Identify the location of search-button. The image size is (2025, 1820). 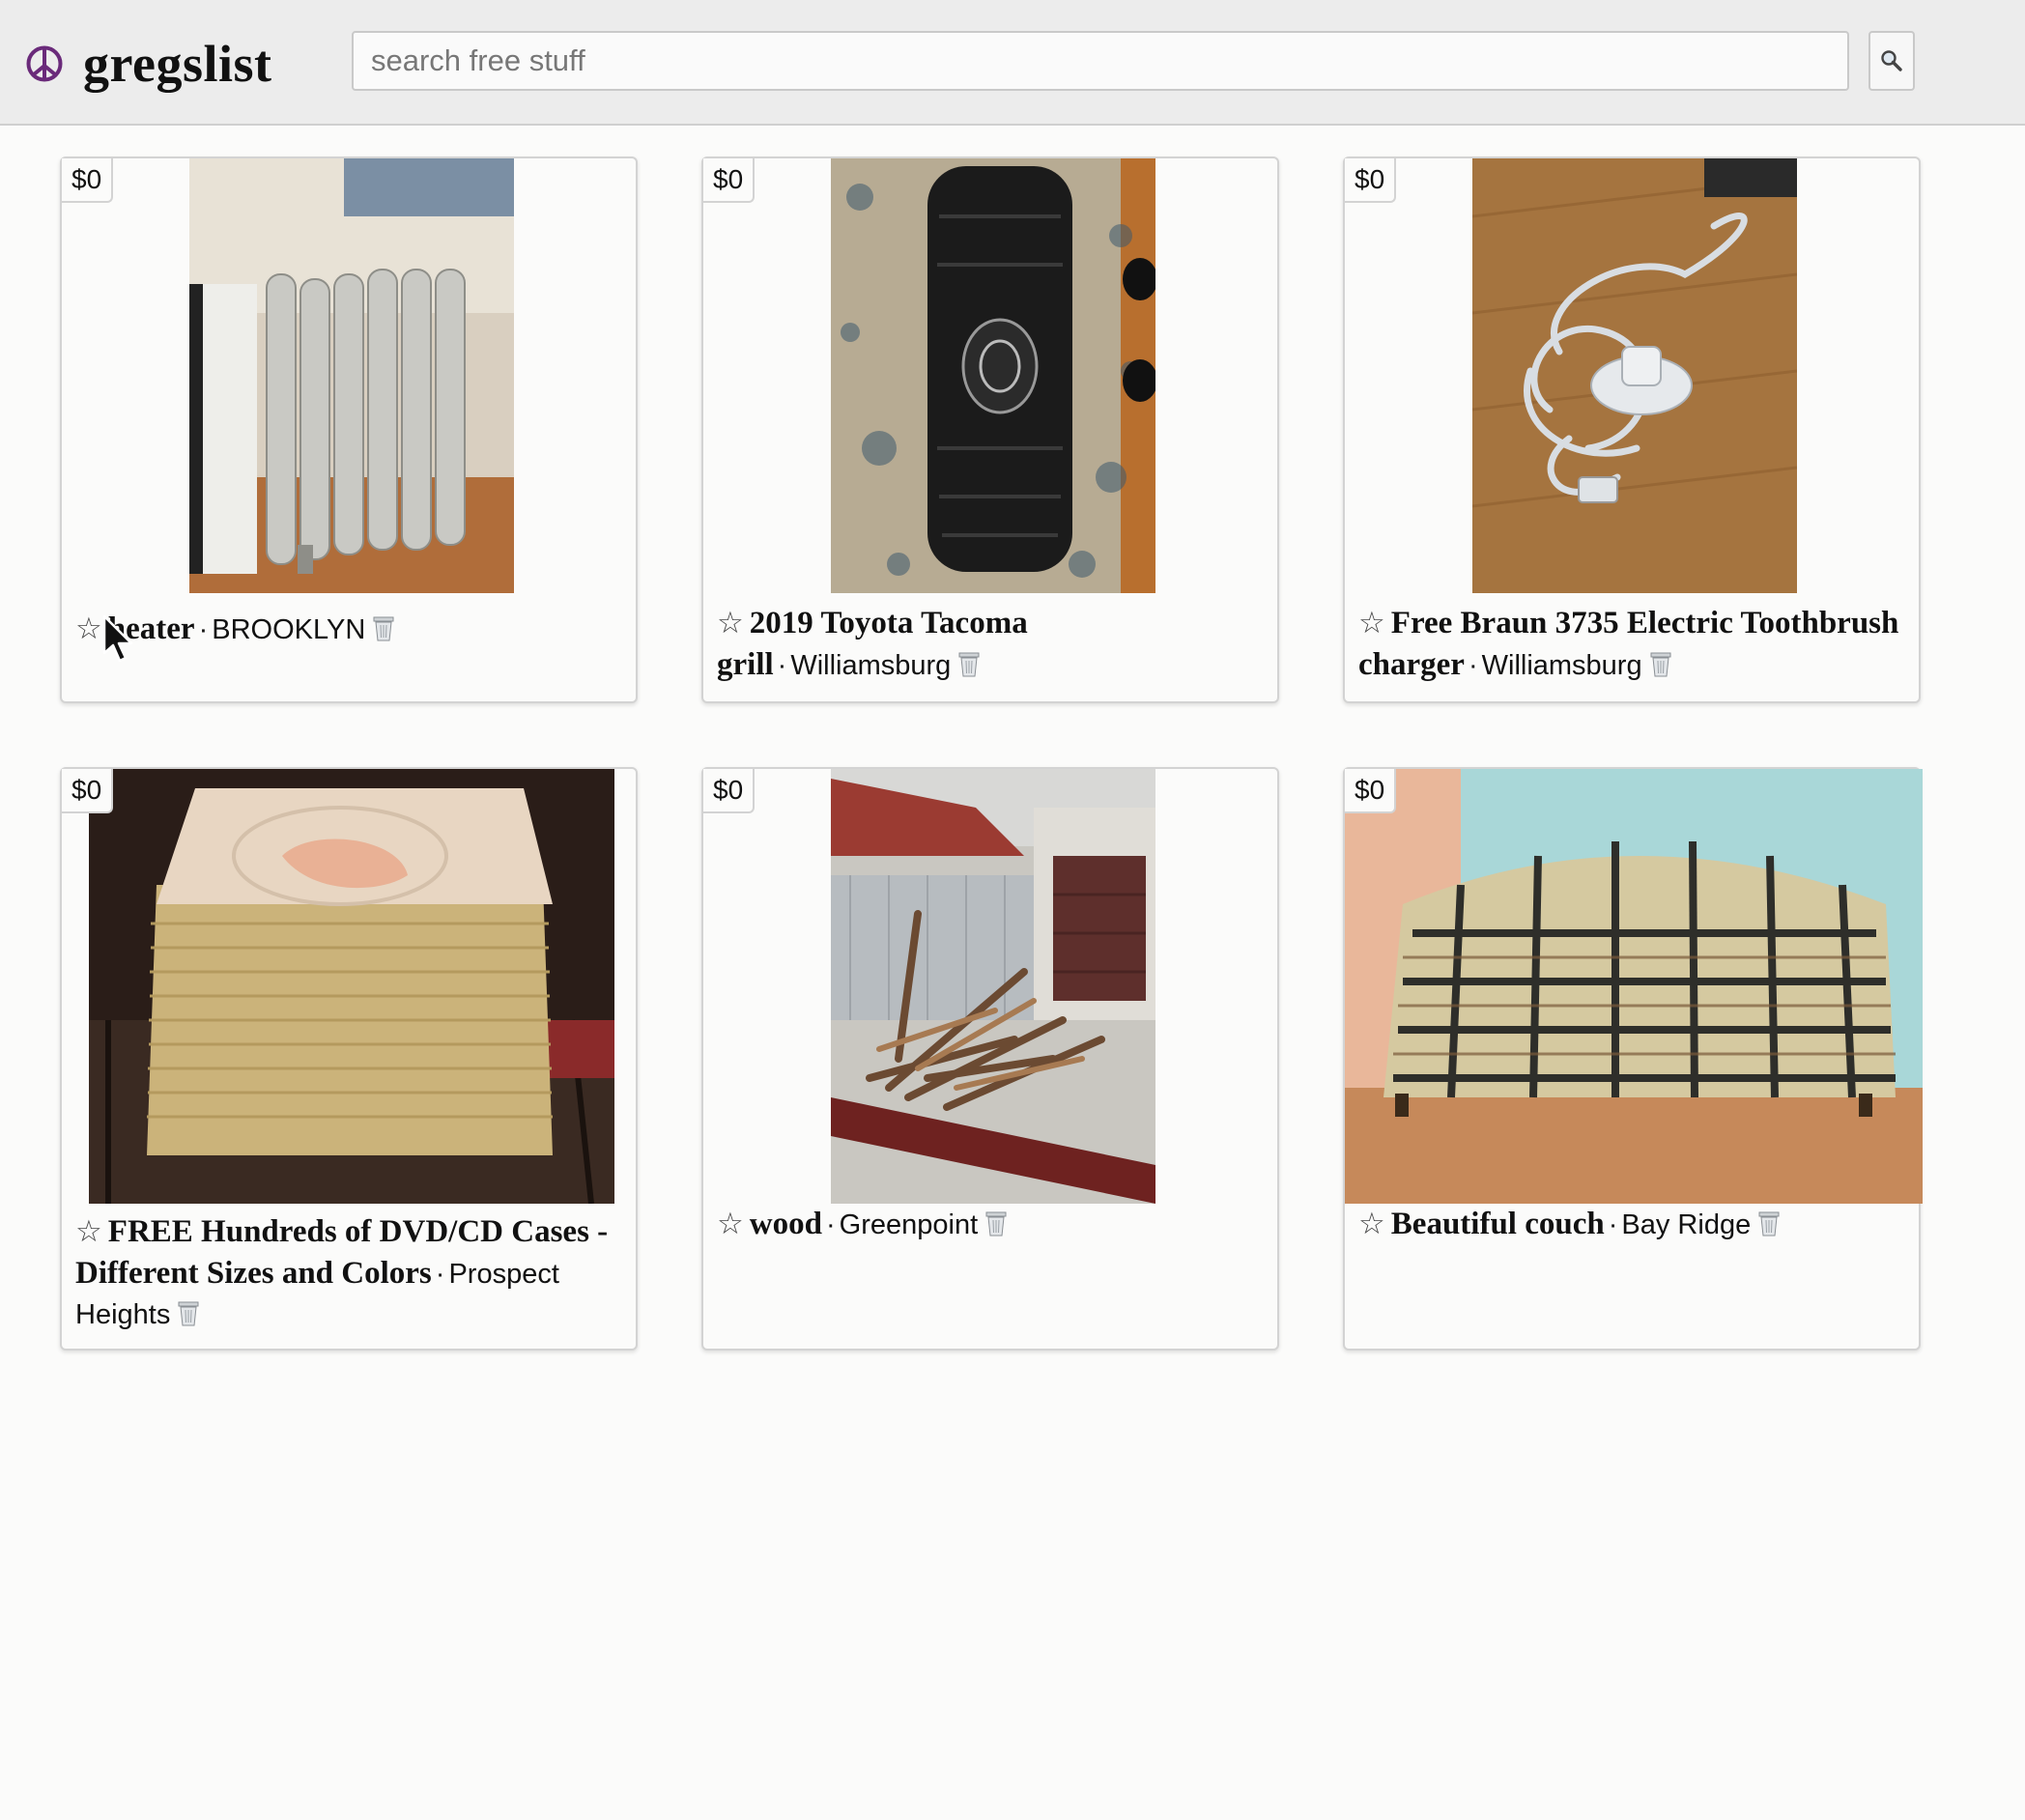
(1892, 61).